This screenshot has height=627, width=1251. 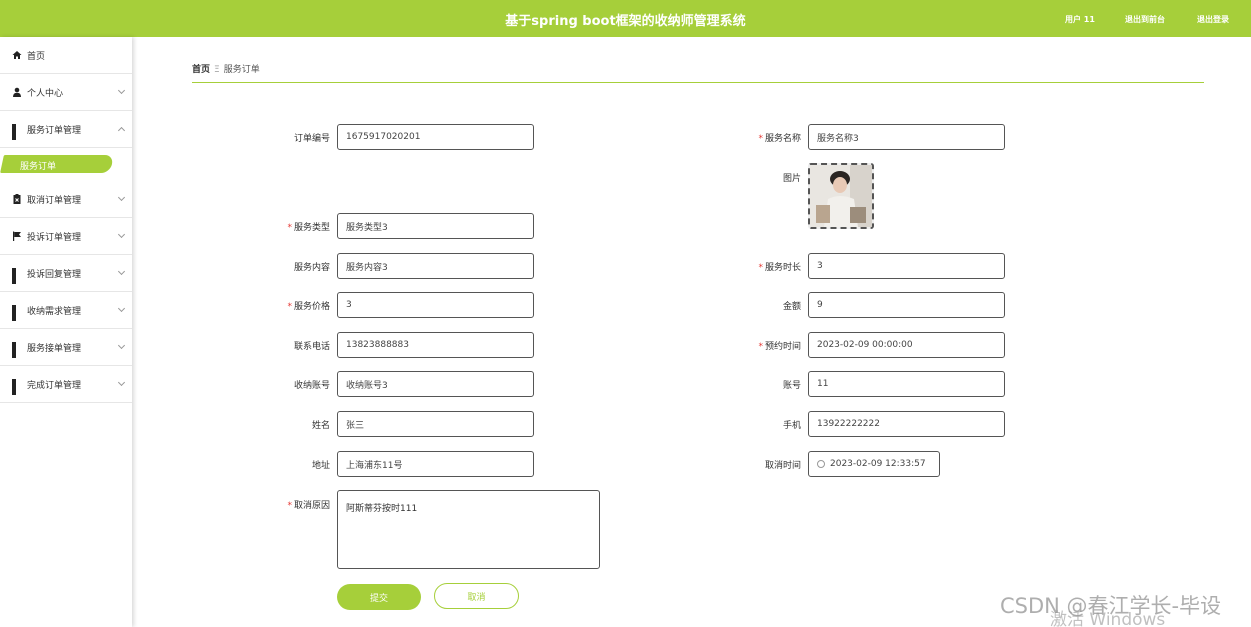 I want to click on breadcrumb-current: 服务订单, so click(x=241, y=70).